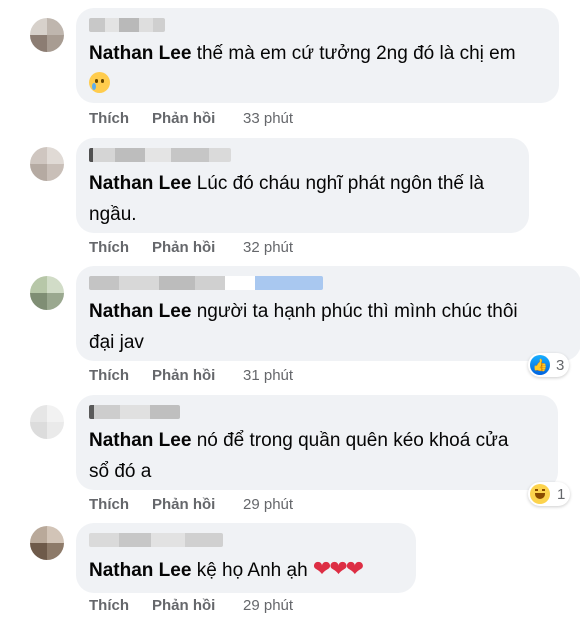 This screenshot has width=580, height=619. What do you see at coordinates (540, 494) in the screenshot?
I see `haha-reaction-icon` at bounding box center [540, 494].